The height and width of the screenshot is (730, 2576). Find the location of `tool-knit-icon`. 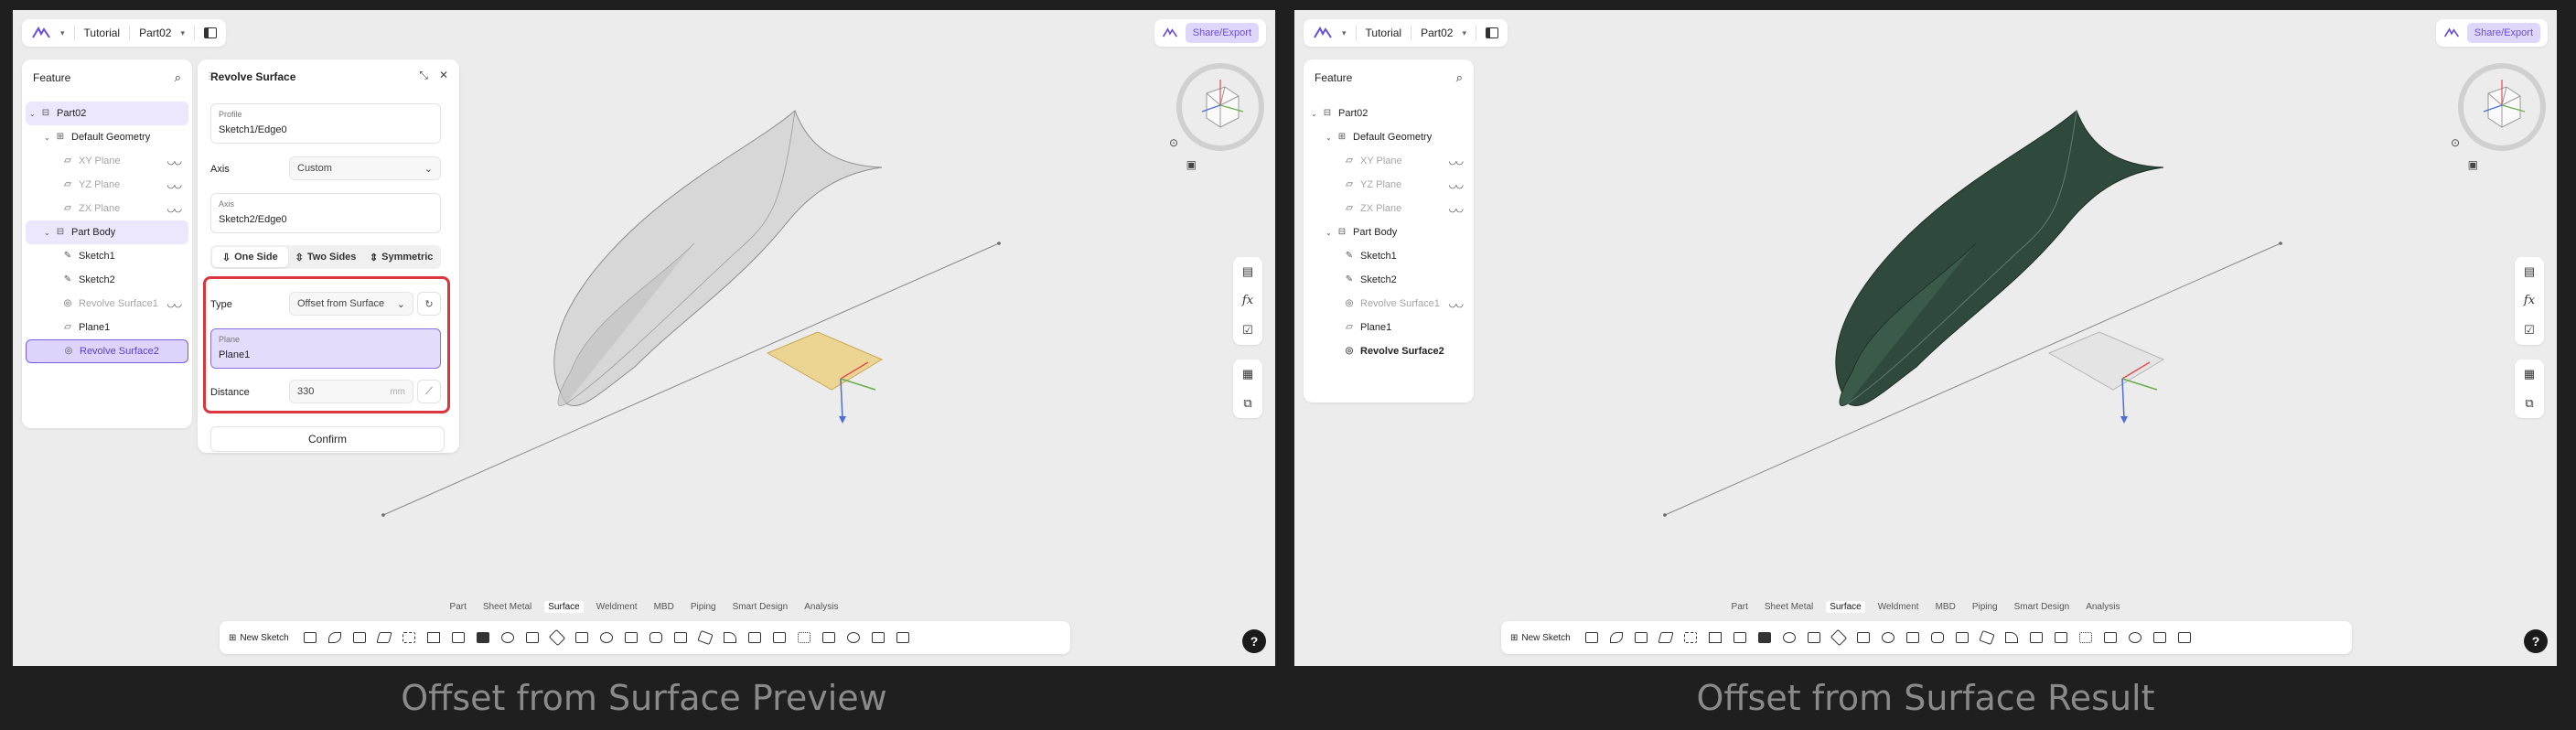

tool-knit-icon is located at coordinates (1888, 637).